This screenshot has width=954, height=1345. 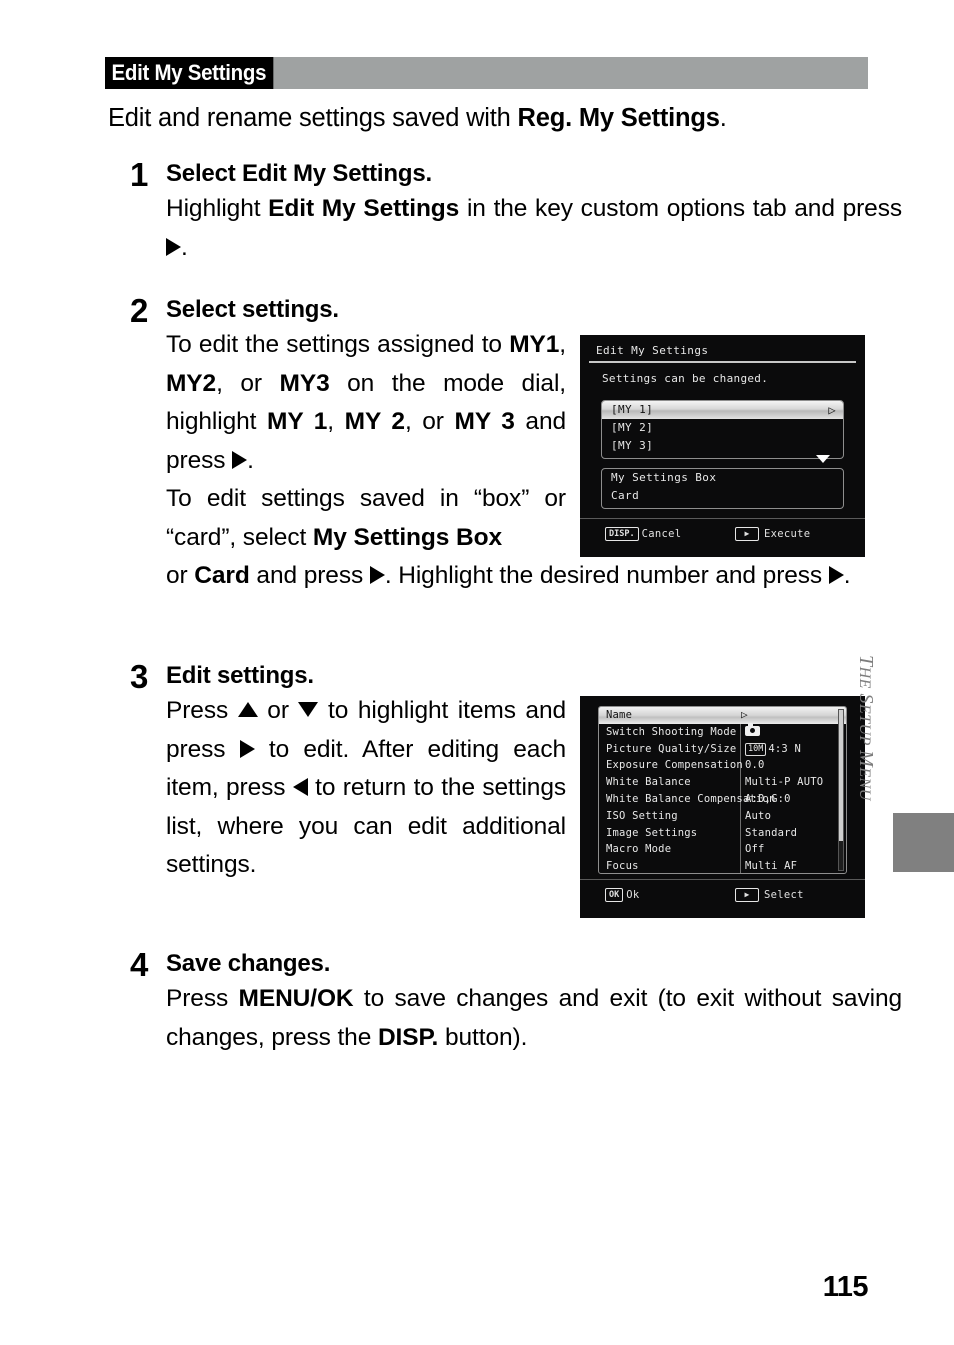 What do you see at coordinates (202, 710) in the screenshot?
I see `s3-a: Press` at bounding box center [202, 710].